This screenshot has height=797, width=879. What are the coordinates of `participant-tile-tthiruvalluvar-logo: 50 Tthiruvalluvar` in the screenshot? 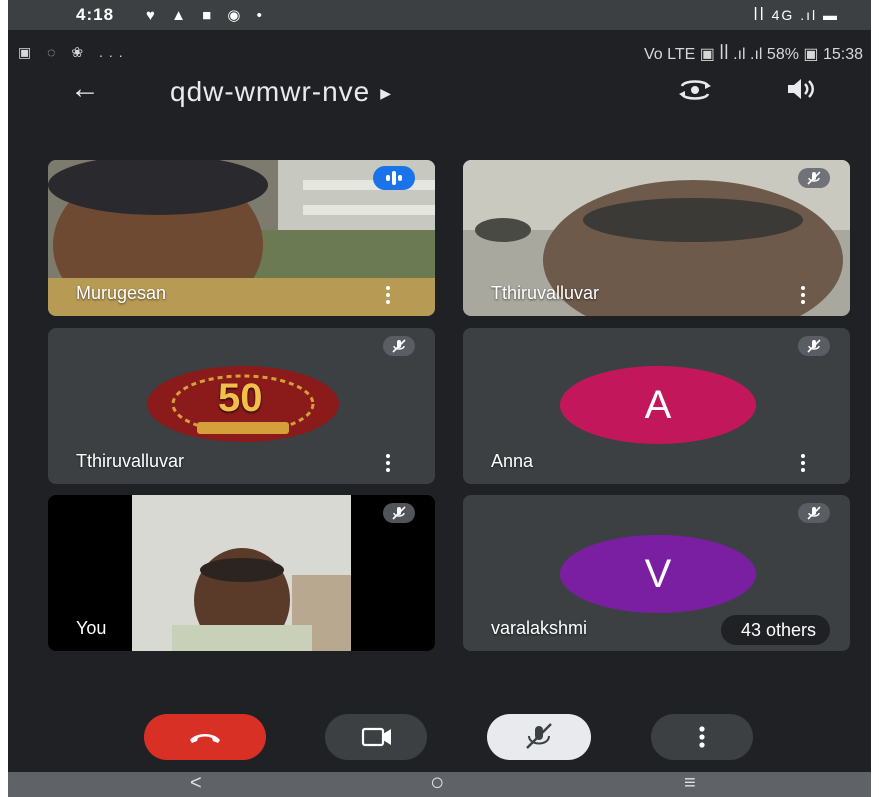 It's located at (241, 406).